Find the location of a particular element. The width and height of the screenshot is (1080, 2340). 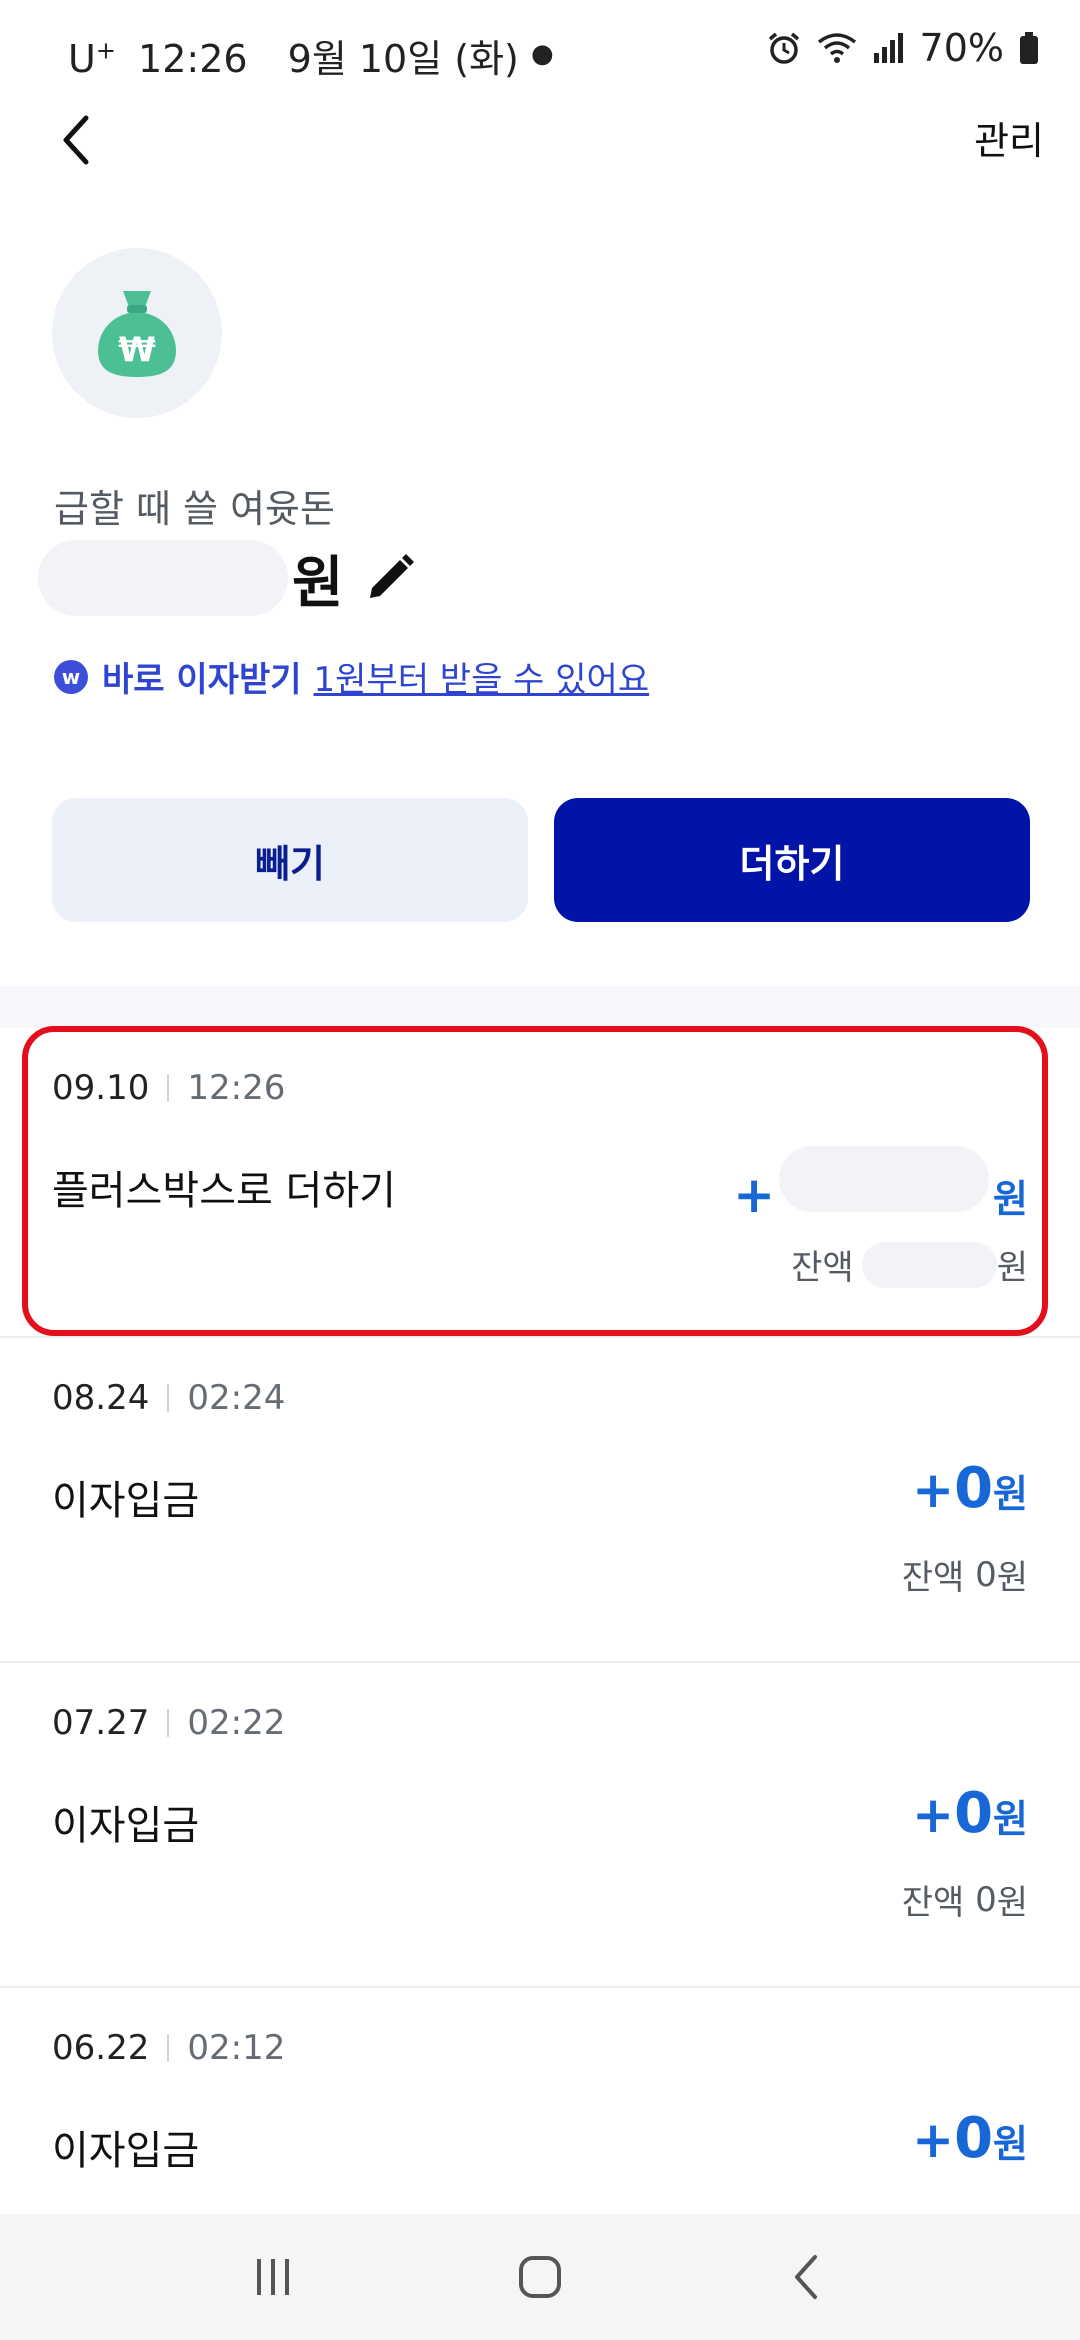

recents-icon is located at coordinates (273, 2277).